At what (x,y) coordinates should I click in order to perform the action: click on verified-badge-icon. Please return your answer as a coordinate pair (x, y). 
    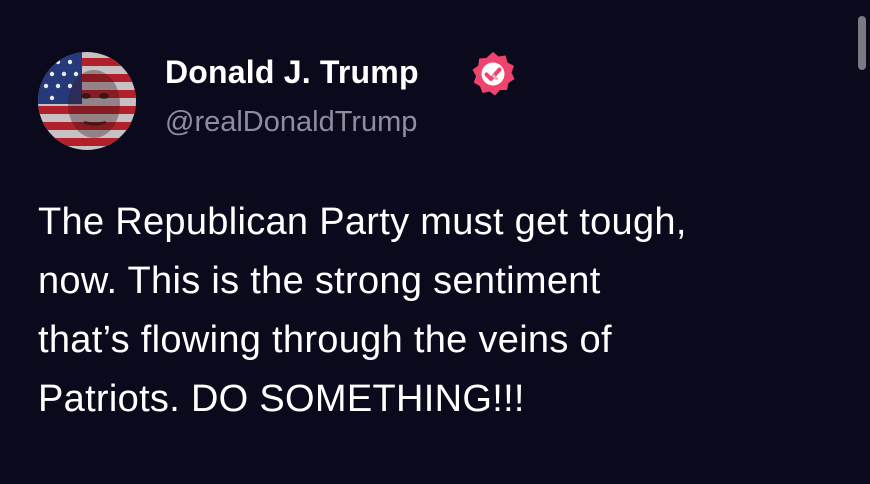
    Looking at the image, I should click on (493, 74).